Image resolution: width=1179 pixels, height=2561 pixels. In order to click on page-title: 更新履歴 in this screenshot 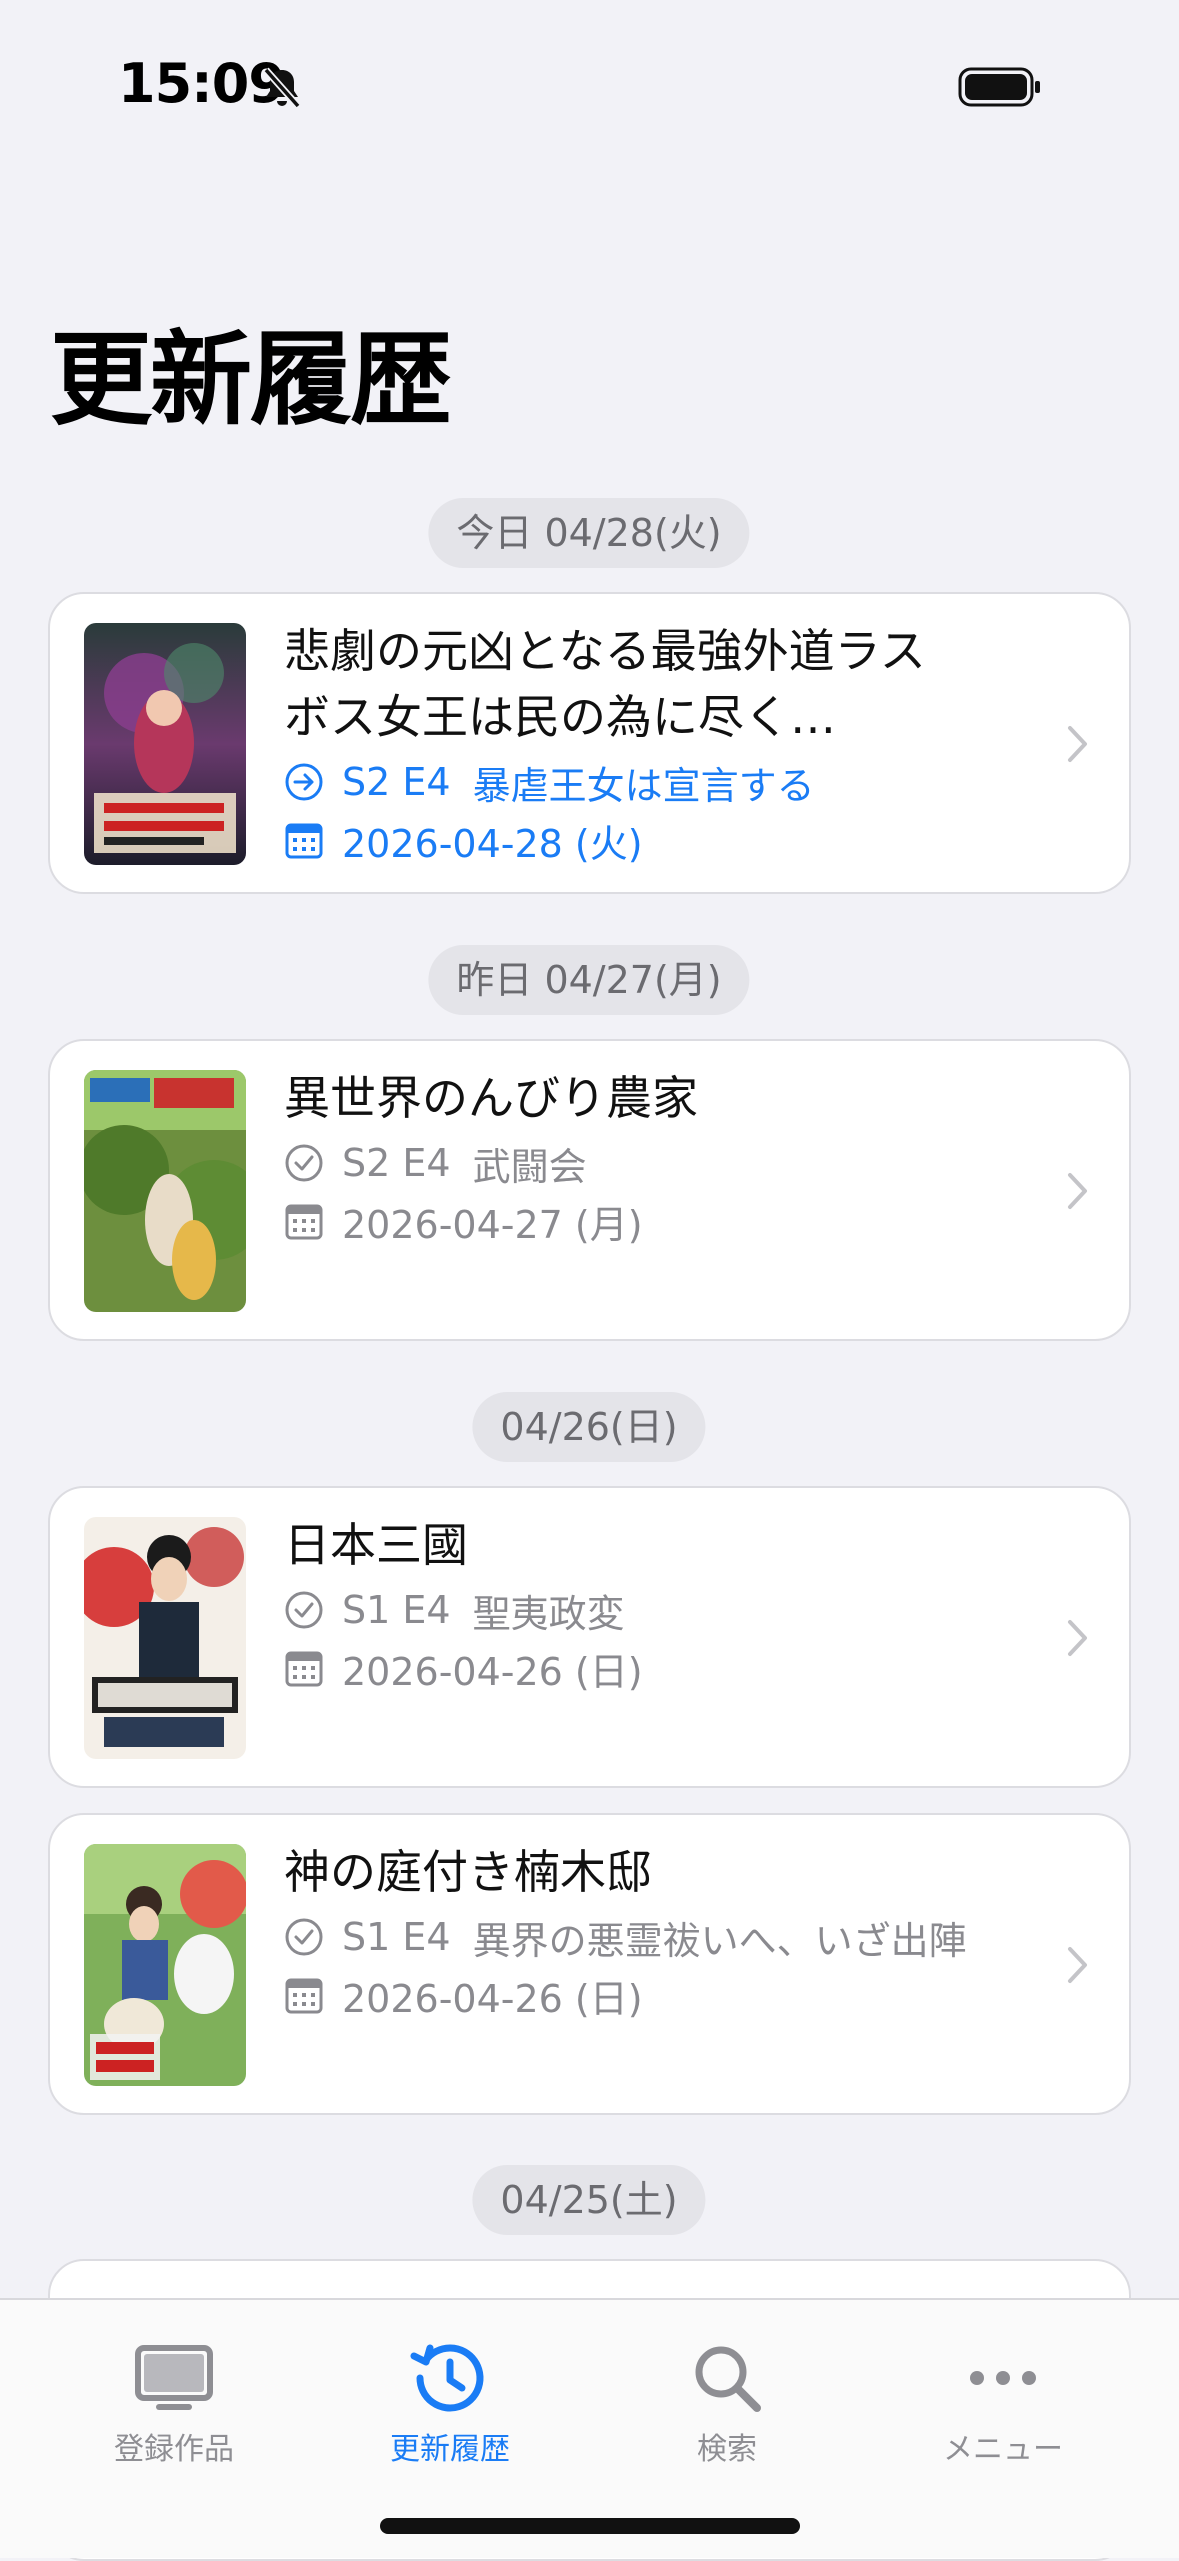, I will do `click(251, 380)`.